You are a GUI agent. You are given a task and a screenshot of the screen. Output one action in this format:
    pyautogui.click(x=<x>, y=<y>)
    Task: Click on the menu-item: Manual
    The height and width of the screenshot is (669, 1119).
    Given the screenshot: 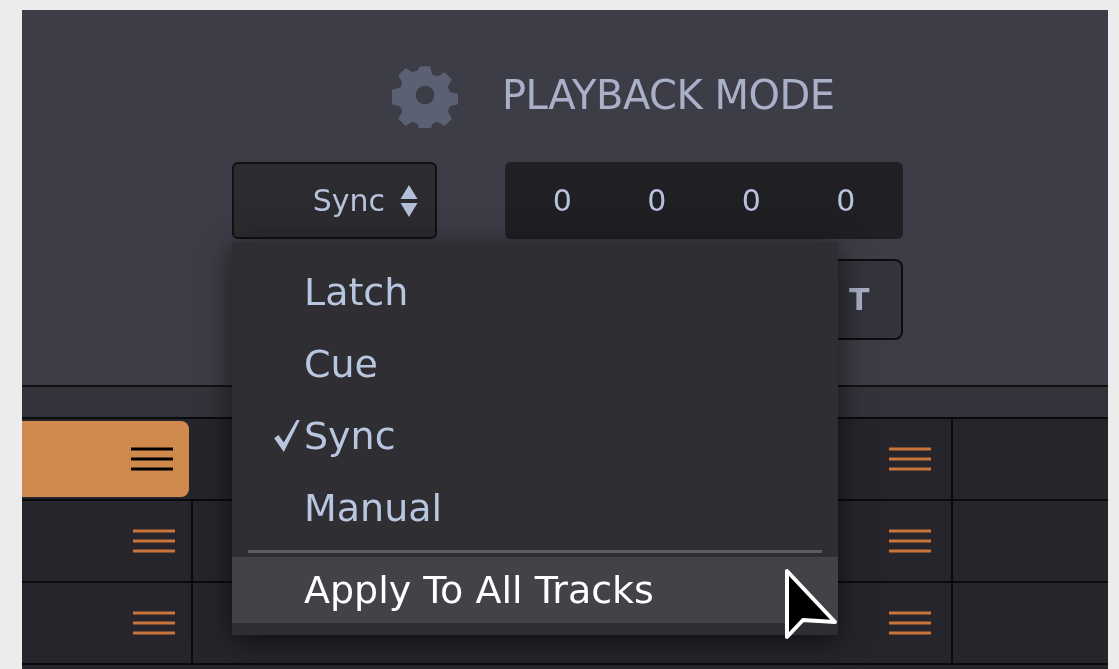 What is the action you would take?
    pyautogui.click(x=535, y=508)
    